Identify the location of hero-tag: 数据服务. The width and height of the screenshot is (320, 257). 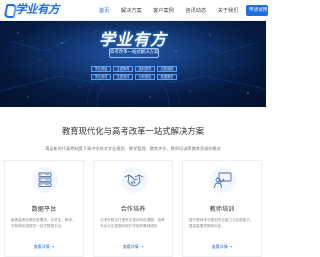
(167, 77).